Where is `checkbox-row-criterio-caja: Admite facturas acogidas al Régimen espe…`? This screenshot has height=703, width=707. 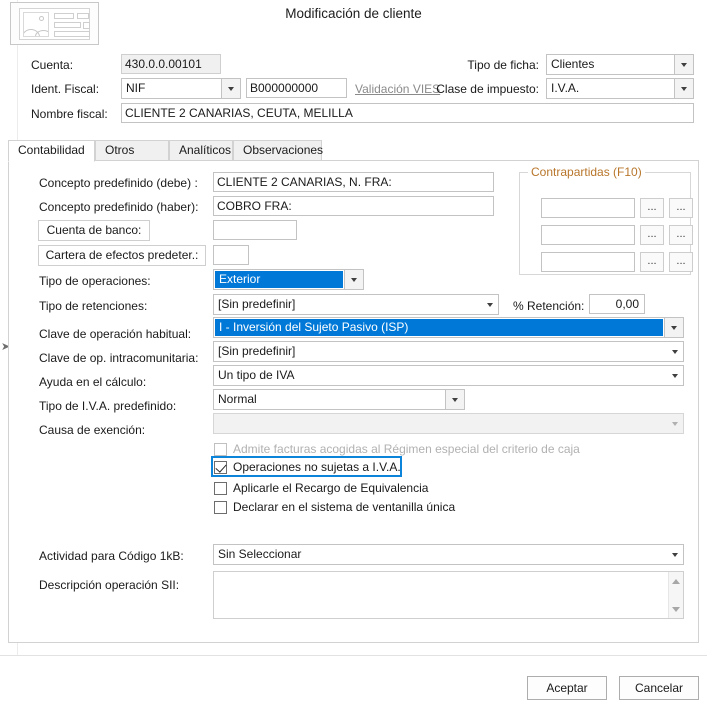 checkbox-row-criterio-caja: Admite facturas acogidas al Régimen espe… is located at coordinates (397, 449).